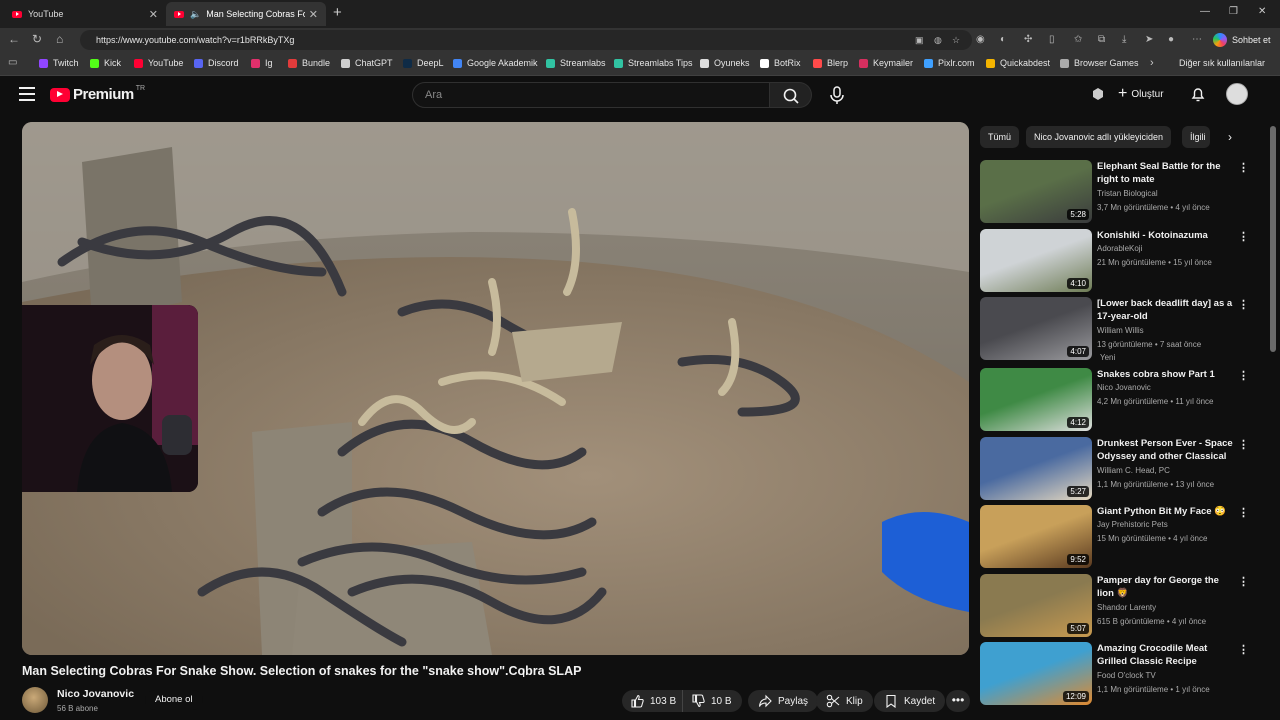  What do you see at coordinates (1101, 39) in the screenshot?
I see `collections-icon: ⧉` at bounding box center [1101, 39].